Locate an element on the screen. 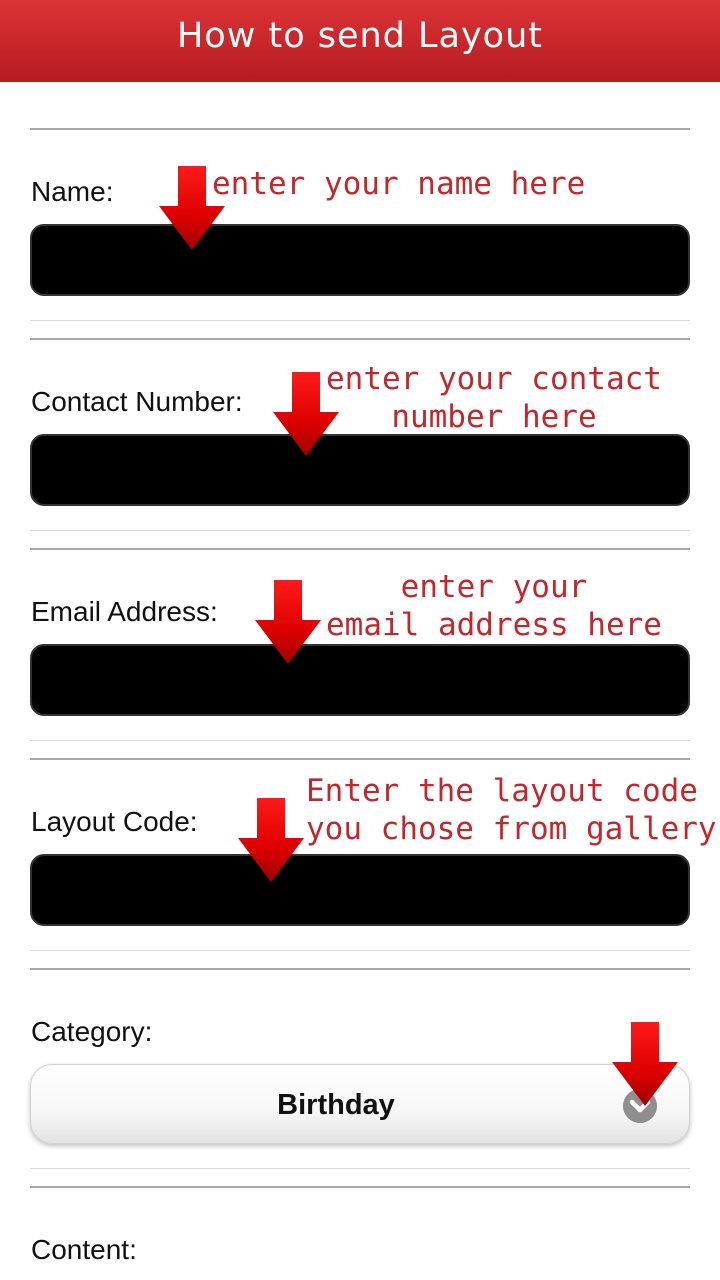 This screenshot has height=1280, width=720. app-header: How to send Layout is located at coordinates (360, 41).